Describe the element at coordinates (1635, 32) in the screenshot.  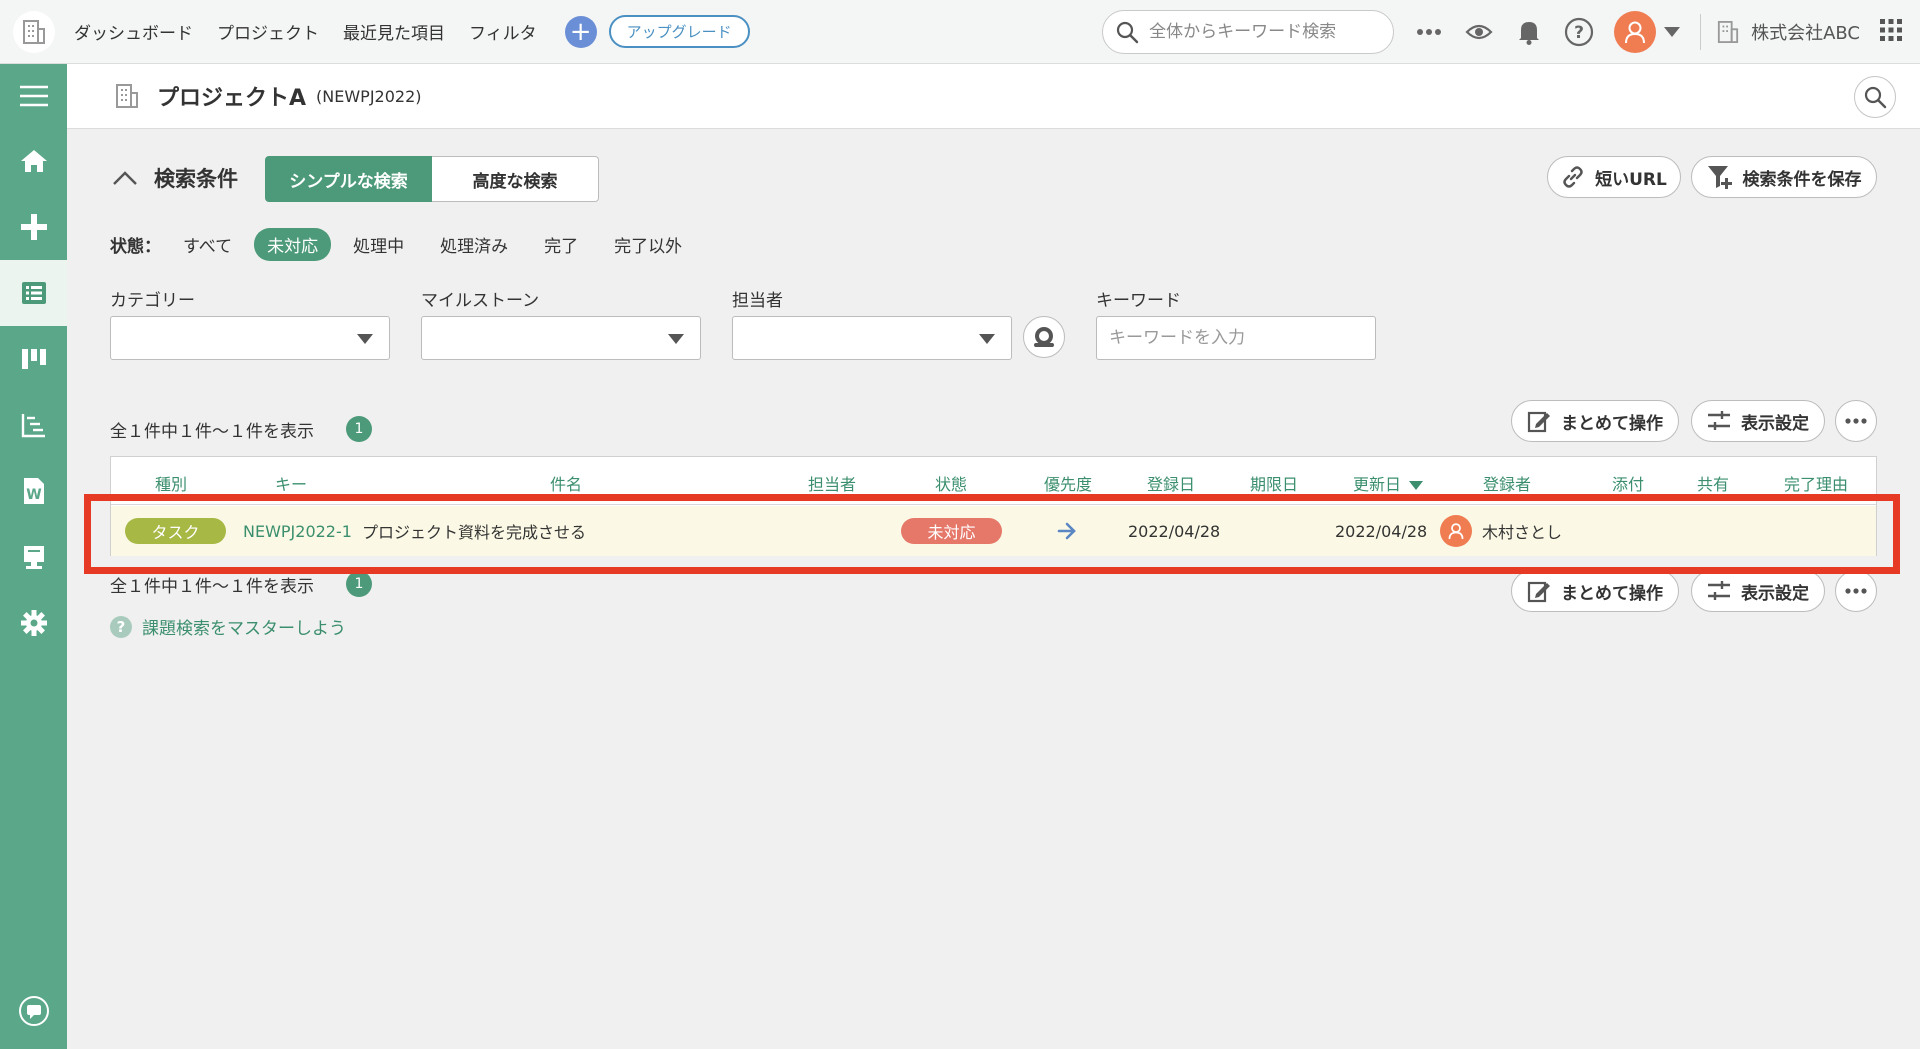
I see `user-avatar-button` at that location.